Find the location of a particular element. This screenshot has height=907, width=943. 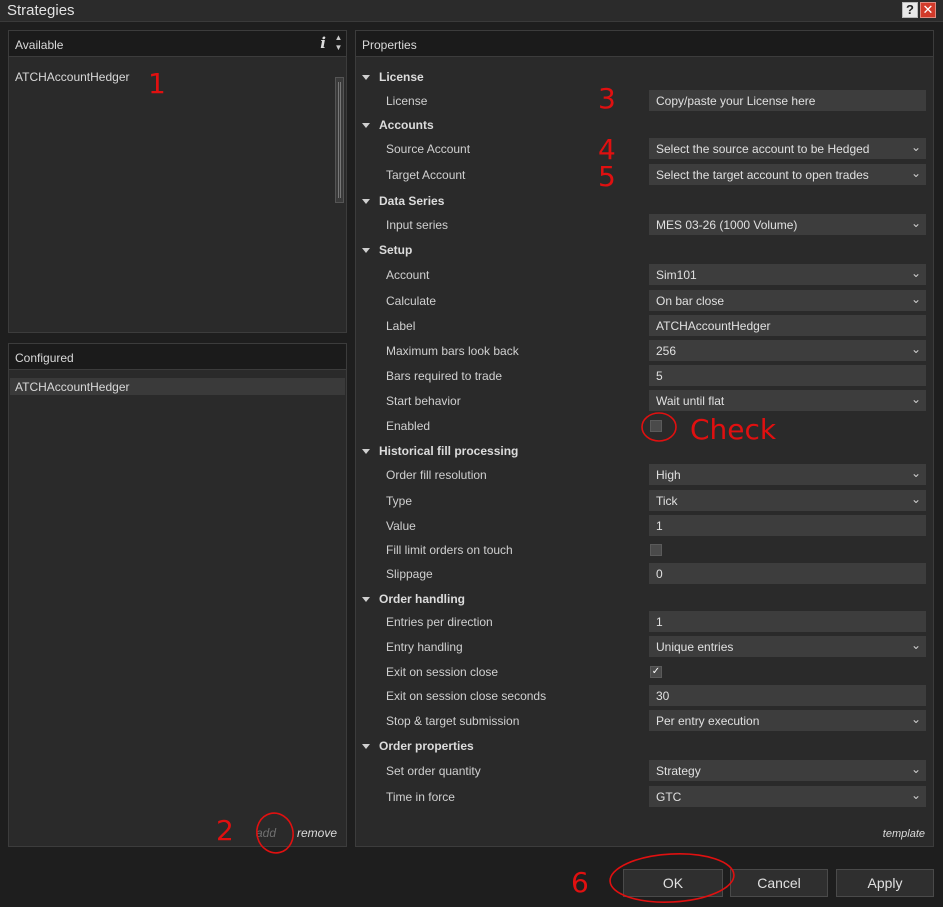

input-label: ATCHAccountHedger is located at coordinates (787, 325).